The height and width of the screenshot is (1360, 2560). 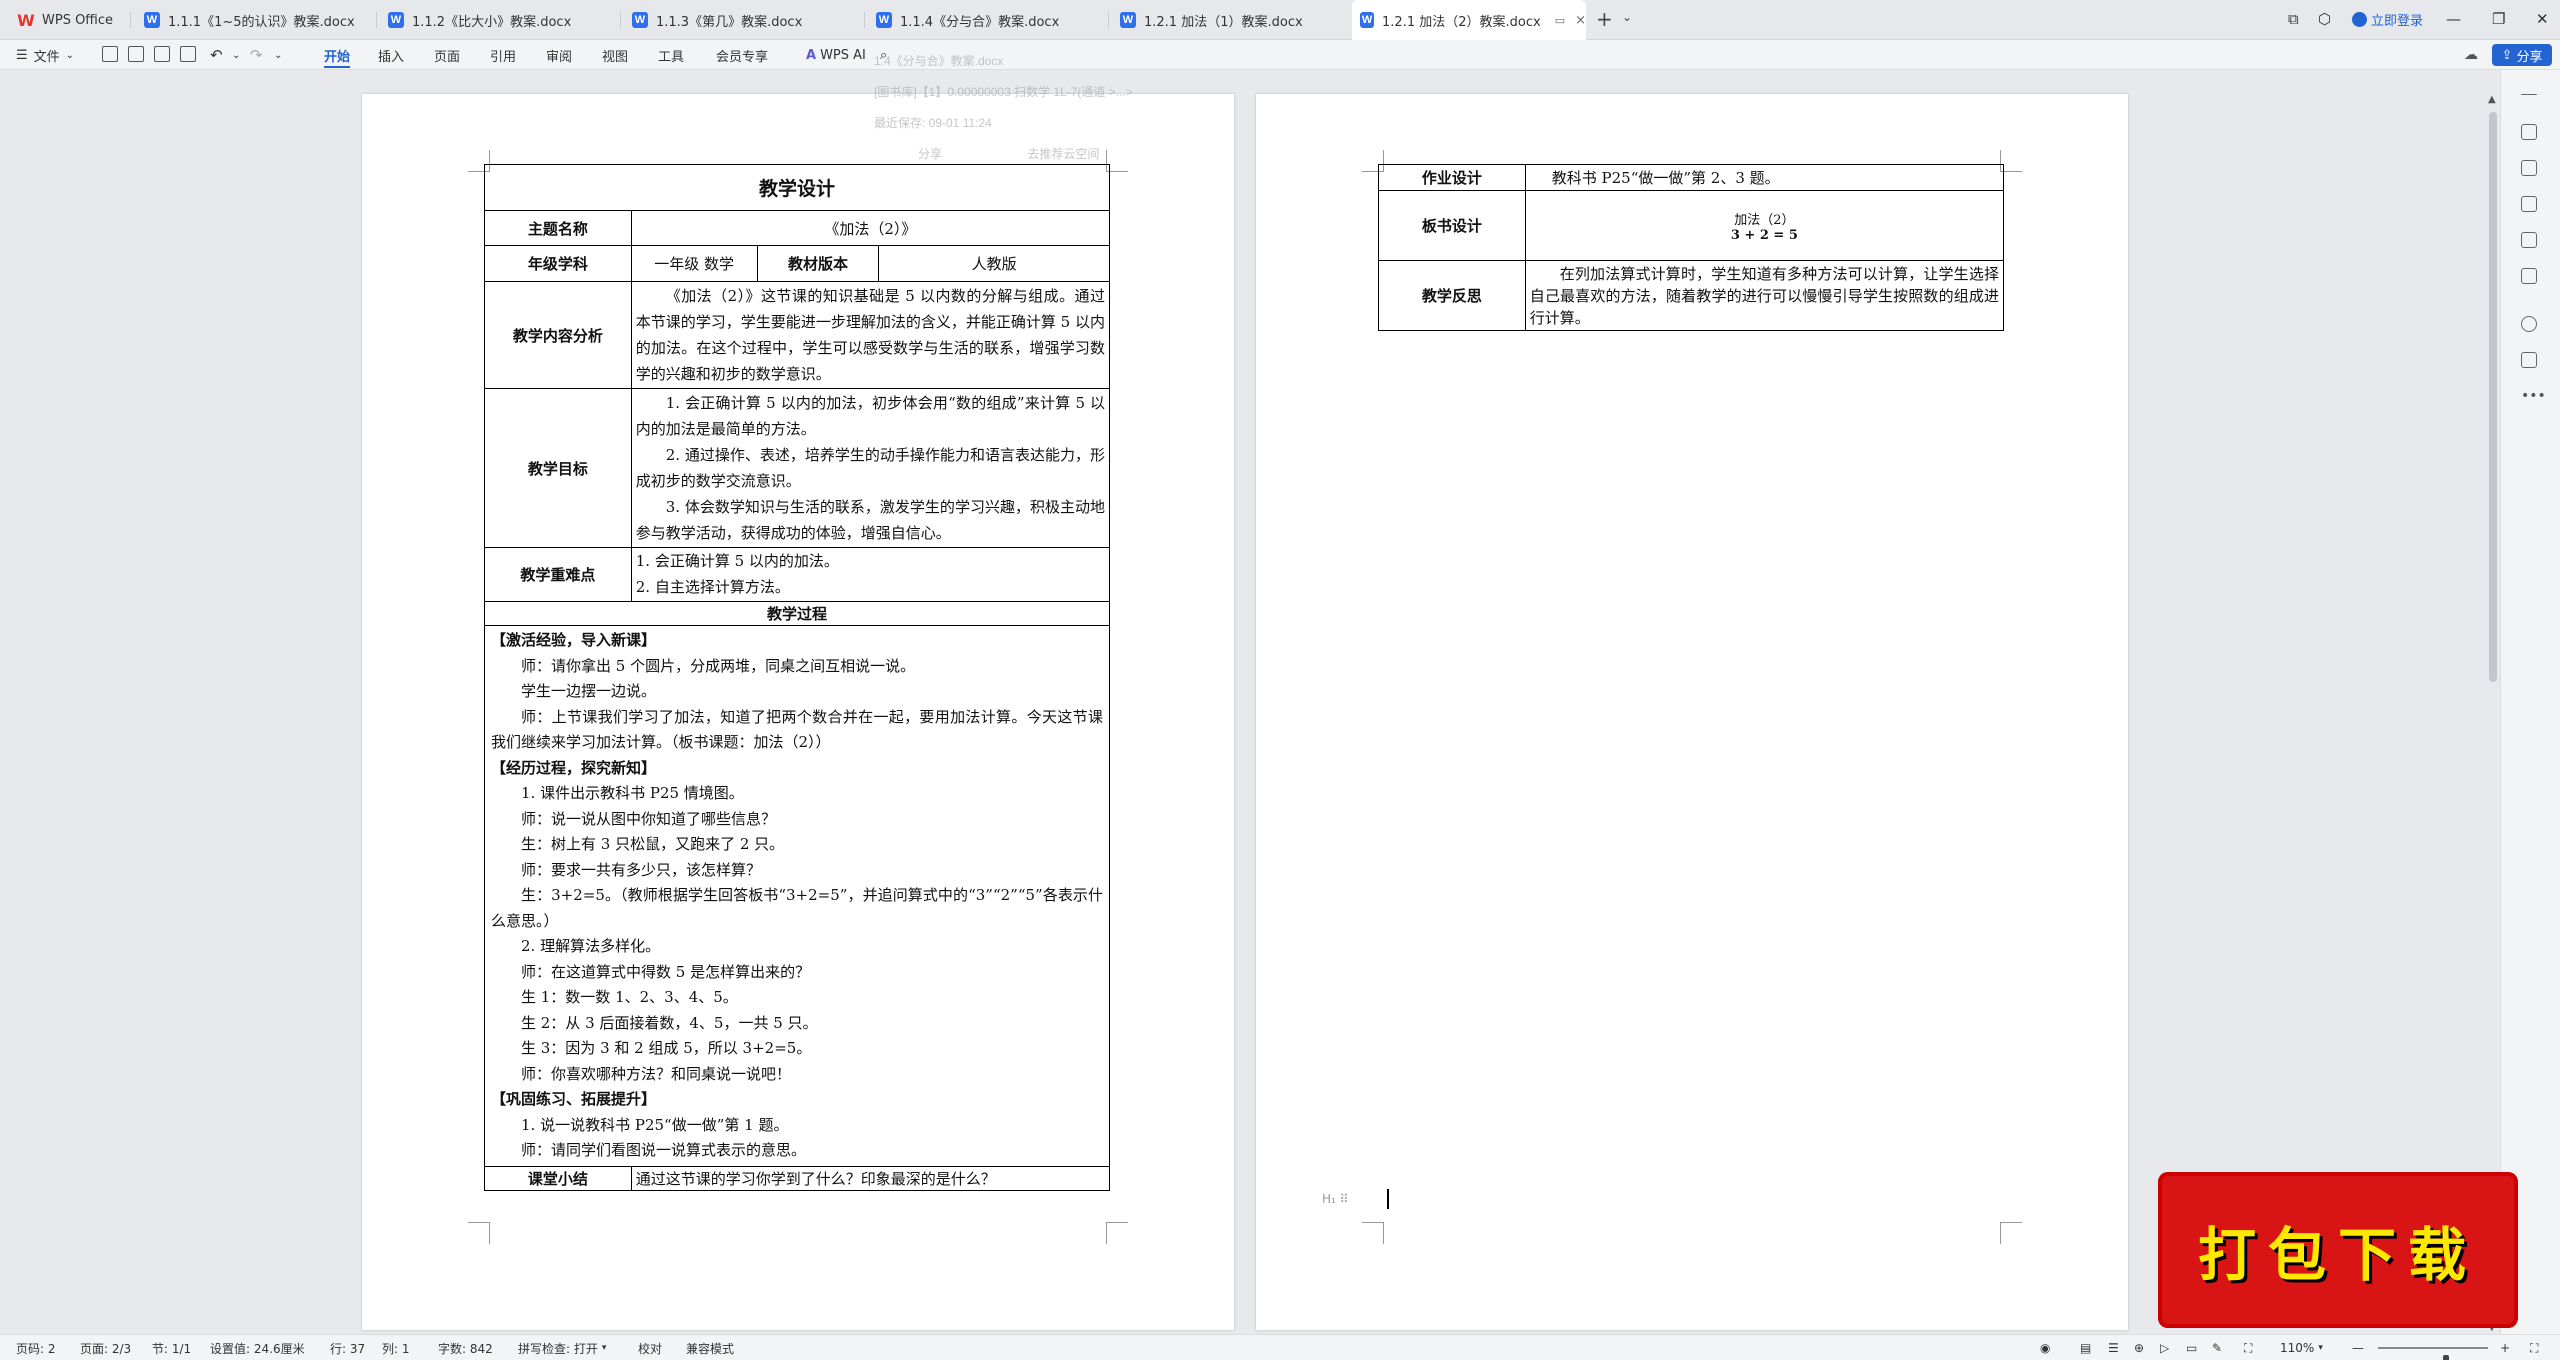 What do you see at coordinates (503, 55) in the screenshot?
I see `menu-tab-reference: 引用` at bounding box center [503, 55].